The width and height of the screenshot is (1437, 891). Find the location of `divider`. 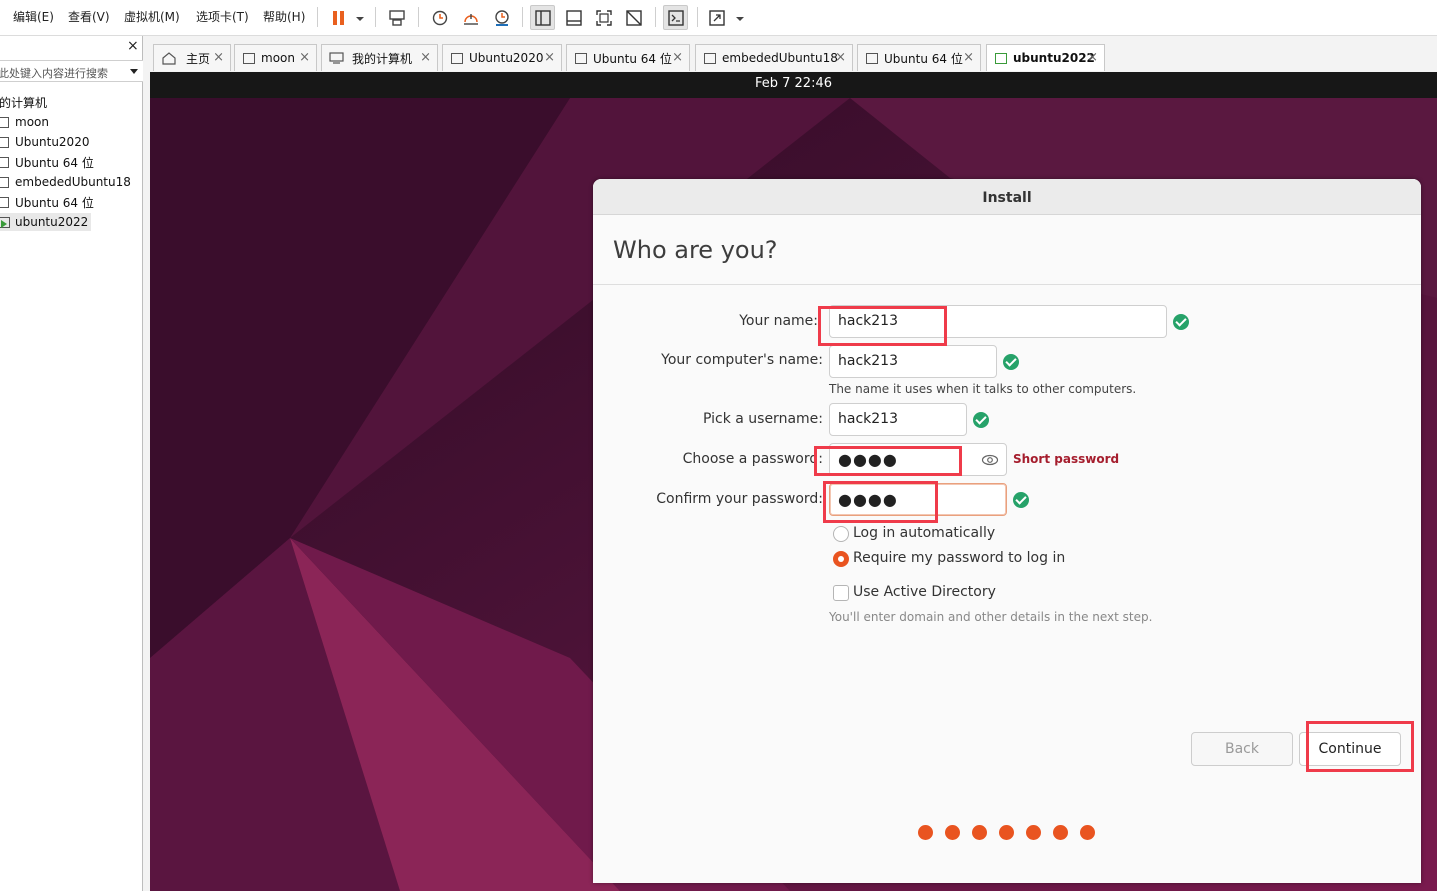

divider is located at coordinates (1007, 284).